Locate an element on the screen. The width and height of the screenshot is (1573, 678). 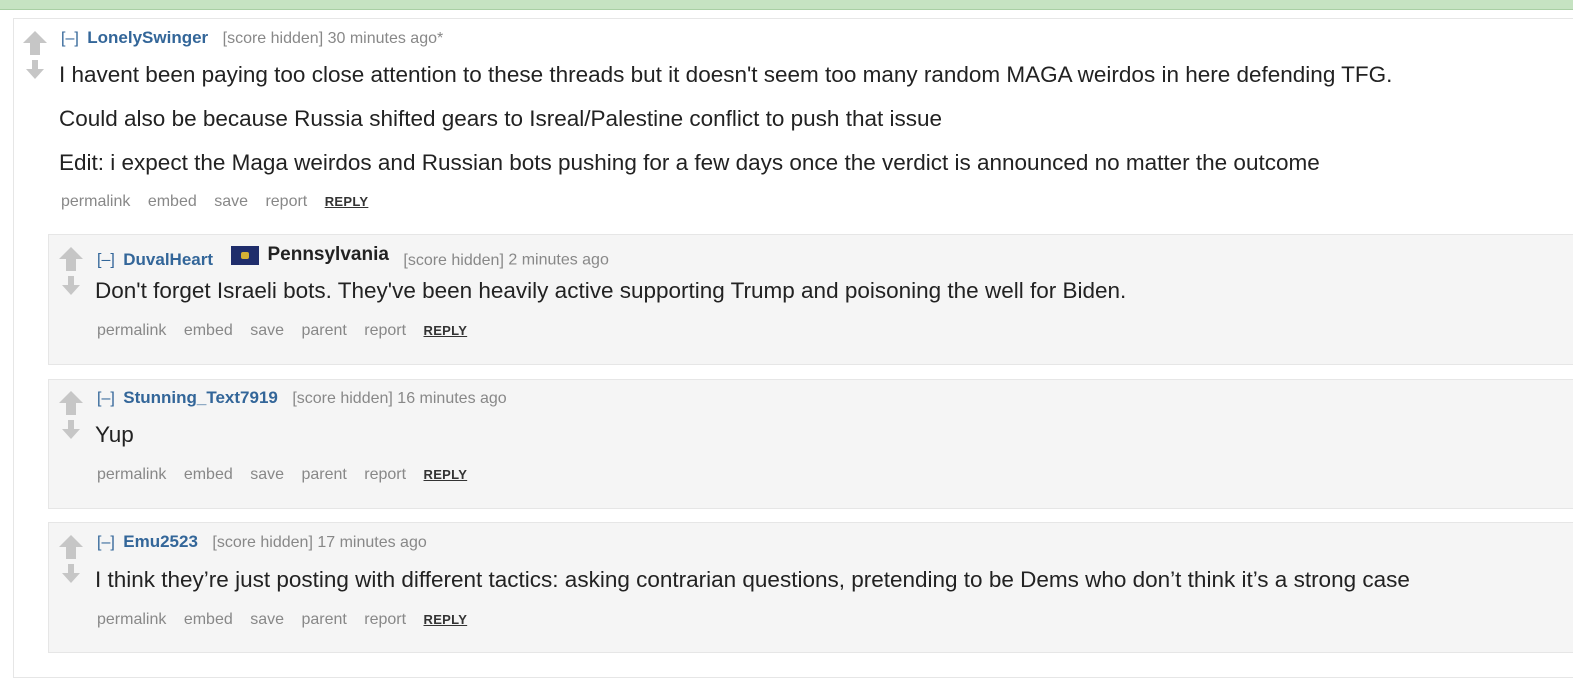
author-link: LonelySwinger is located at coordinates (147, 37).